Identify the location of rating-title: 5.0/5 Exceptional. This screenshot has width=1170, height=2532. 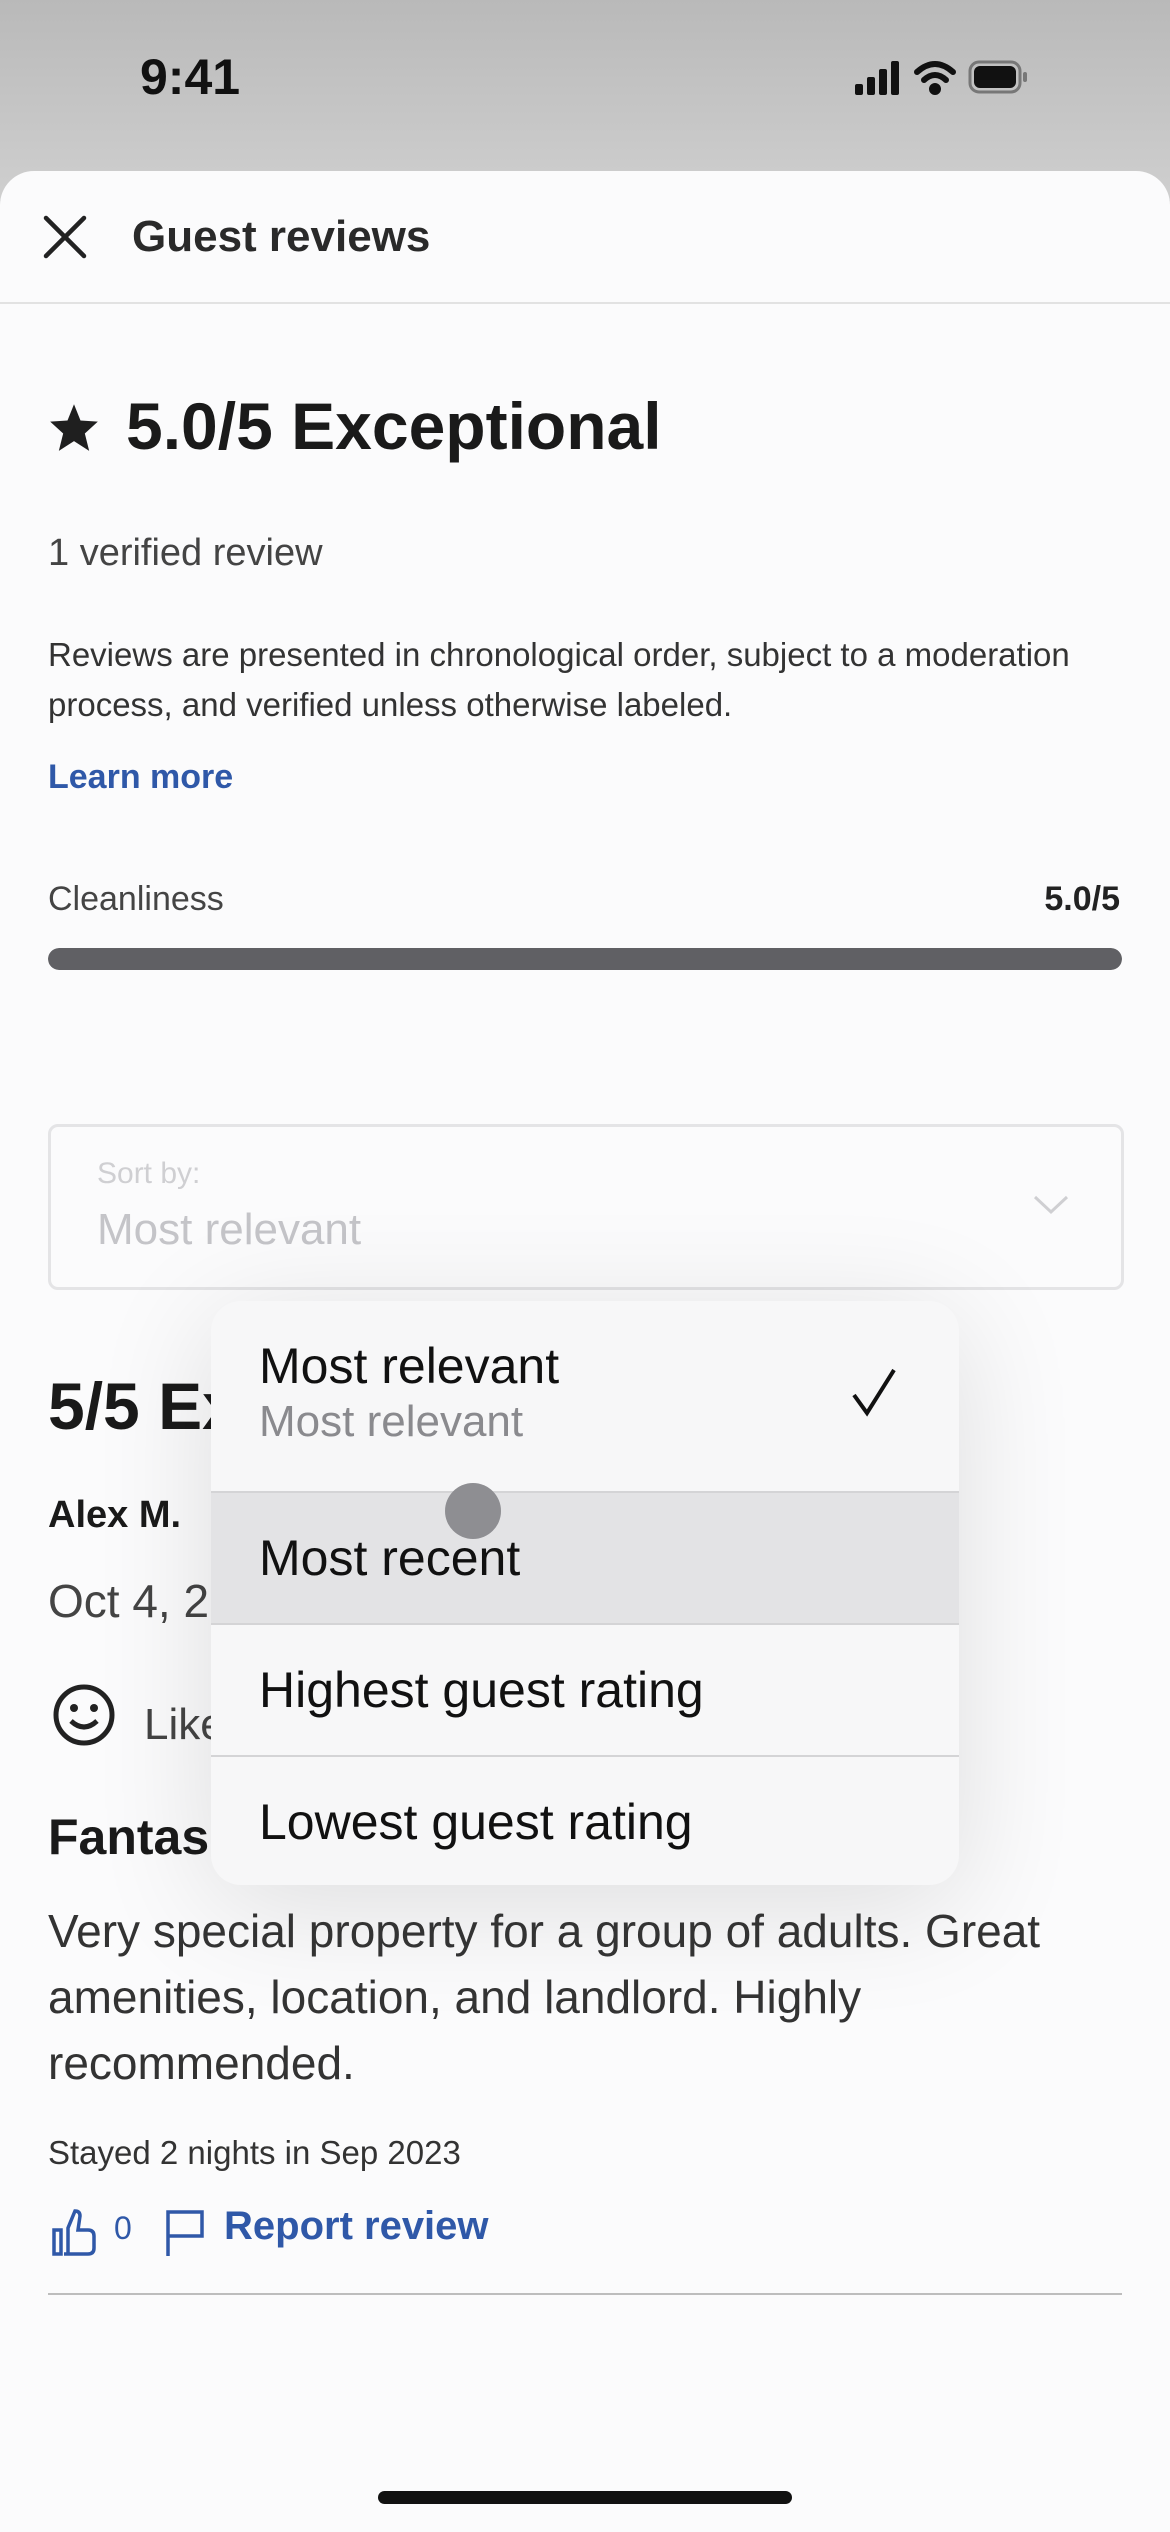
(394, 426).